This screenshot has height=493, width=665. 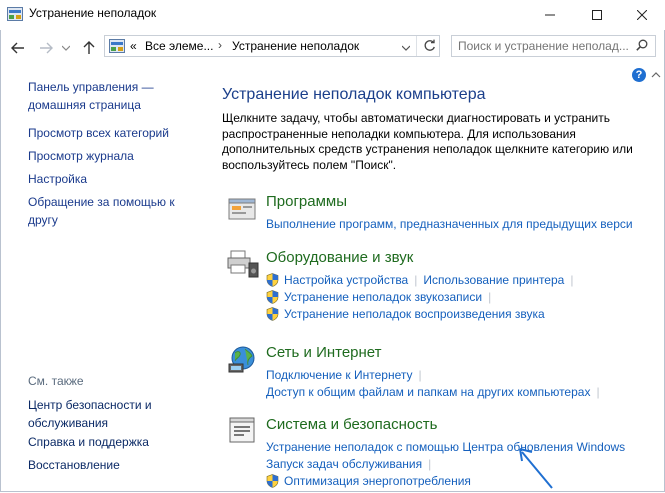 I want to click on category-system-security-title: Система и безопасность, so click(x=351, y=424).